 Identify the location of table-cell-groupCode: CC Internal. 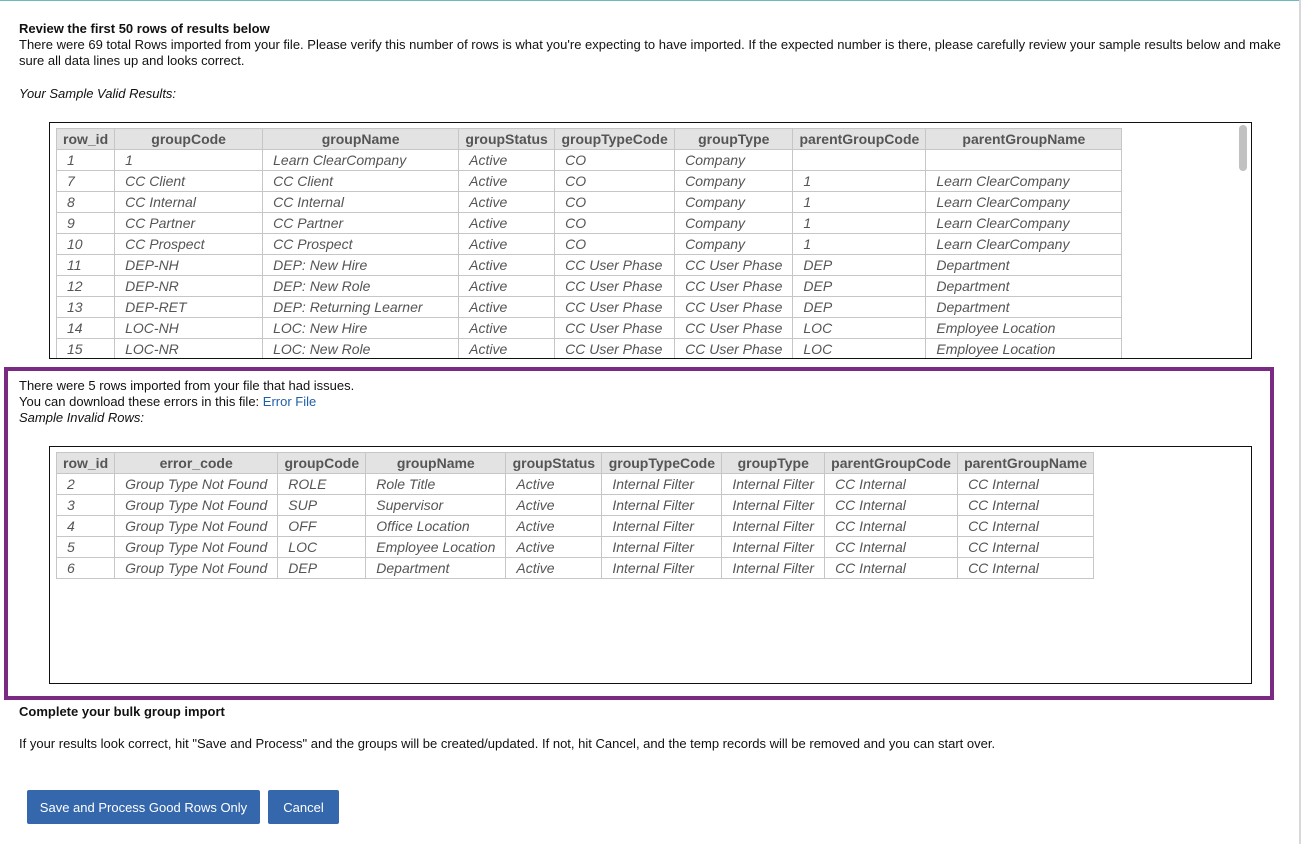
(189, 202).